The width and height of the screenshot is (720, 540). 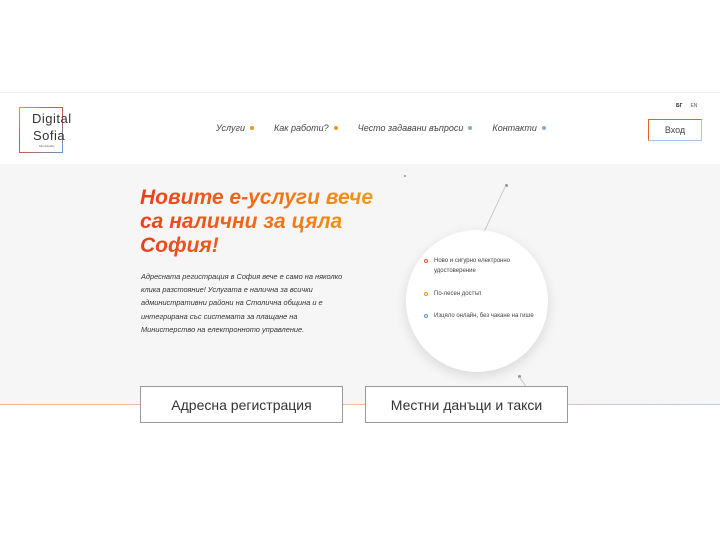 I want to click on address-registration-button: Адресна регистрация, so click(x=241, y=404).